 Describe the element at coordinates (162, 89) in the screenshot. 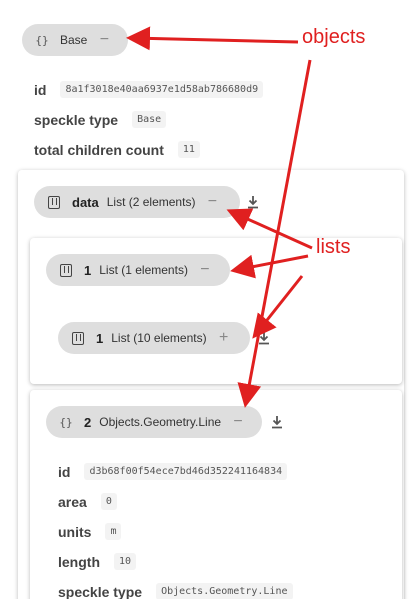

I see `prop-value: 8a1f3018e40aa6937e1d58ab786680d9` at that location.